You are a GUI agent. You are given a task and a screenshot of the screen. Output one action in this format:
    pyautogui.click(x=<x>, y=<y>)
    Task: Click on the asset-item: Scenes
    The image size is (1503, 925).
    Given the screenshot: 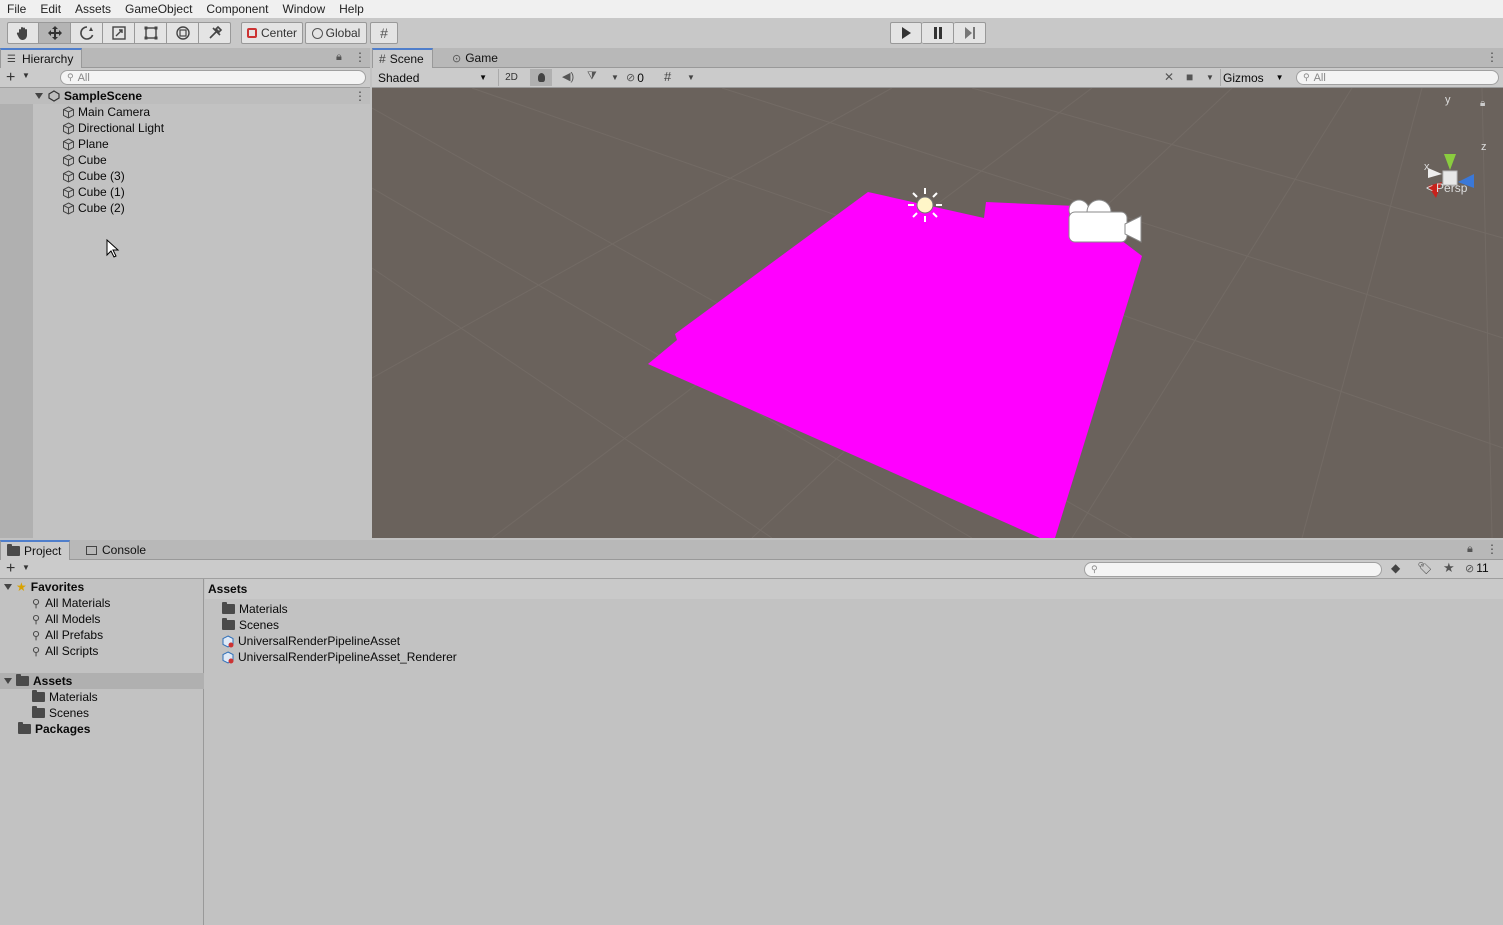 What is the action you would take?
    pyautogui.click(x=250, y=625)
    